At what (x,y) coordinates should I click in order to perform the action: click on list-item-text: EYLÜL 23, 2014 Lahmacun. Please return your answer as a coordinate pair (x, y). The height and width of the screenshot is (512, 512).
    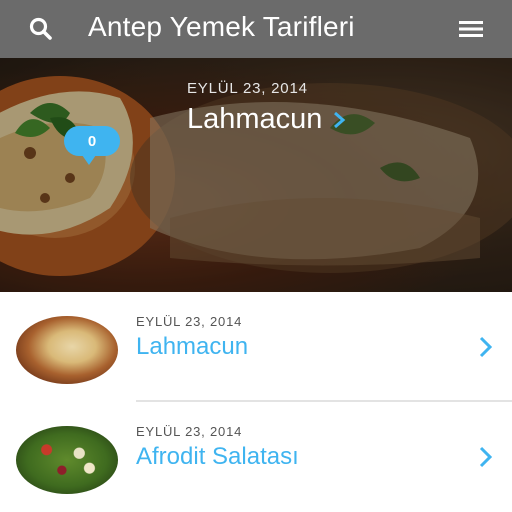
    Looking at the image, I should click on (192, 337).